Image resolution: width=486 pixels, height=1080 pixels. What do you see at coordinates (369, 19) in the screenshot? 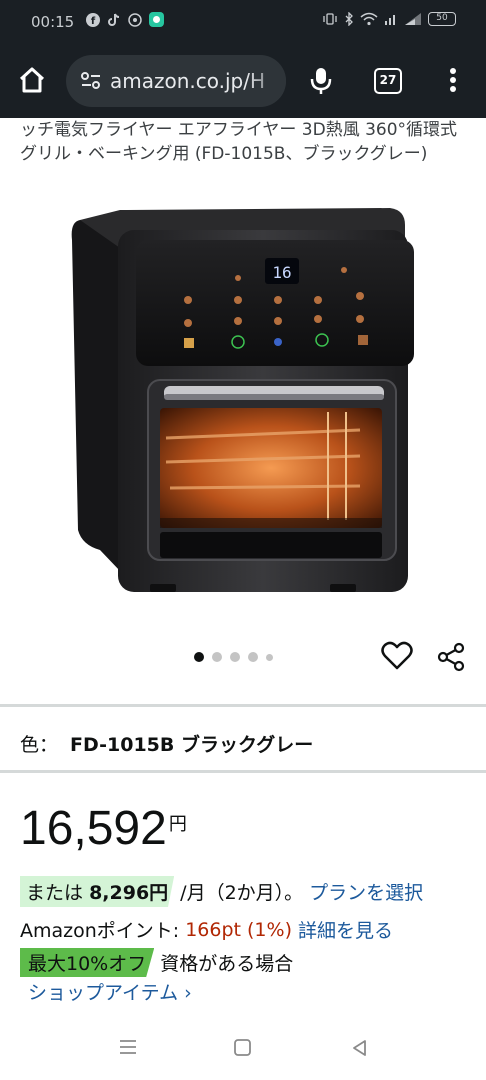
I see `wifi-icon` at bounding box center [369, 19].